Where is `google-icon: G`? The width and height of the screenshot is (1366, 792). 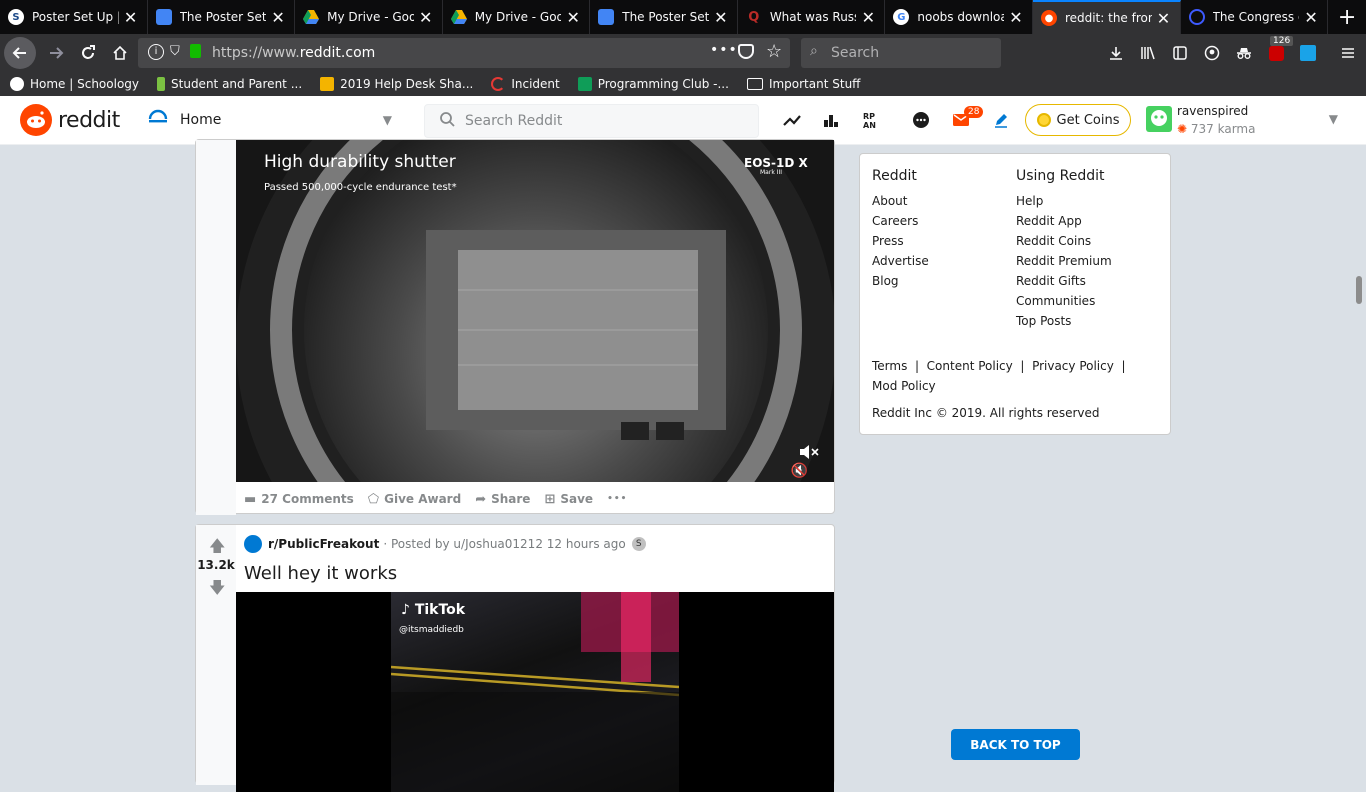 google-icon: G is located at coordinates (901, 17).